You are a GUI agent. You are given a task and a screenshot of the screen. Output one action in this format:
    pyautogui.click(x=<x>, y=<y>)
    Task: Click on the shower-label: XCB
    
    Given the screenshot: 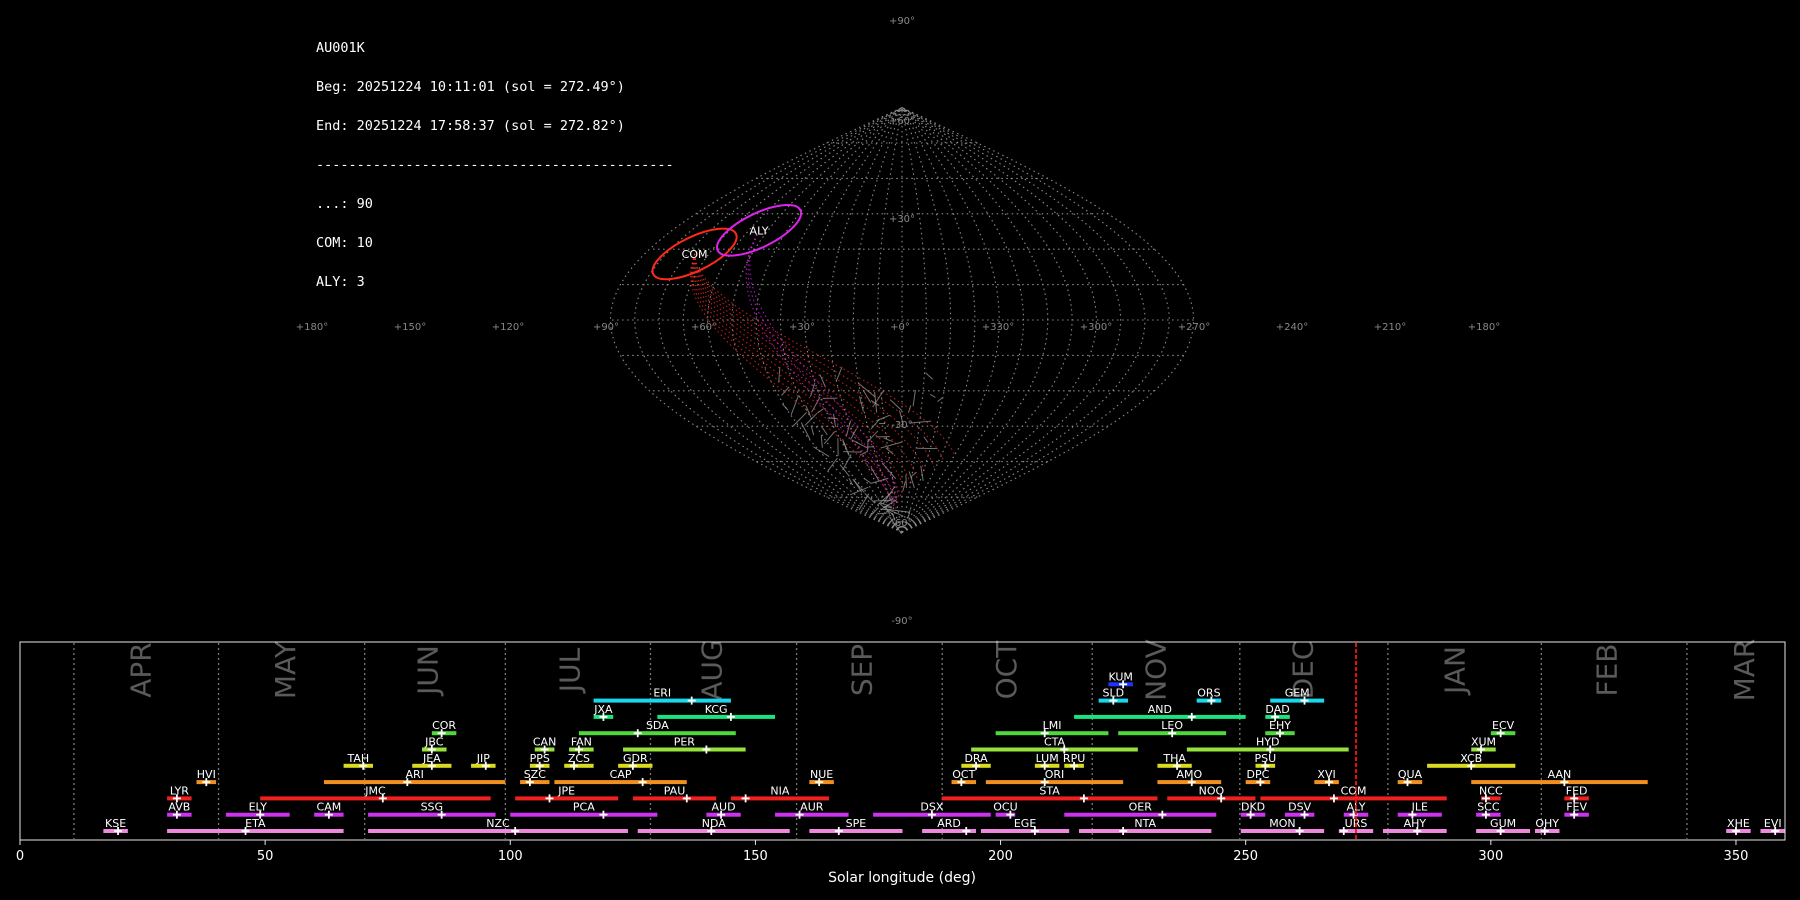 What is the action you would take?
    pyautogui.click(x=1471, y=758)
    